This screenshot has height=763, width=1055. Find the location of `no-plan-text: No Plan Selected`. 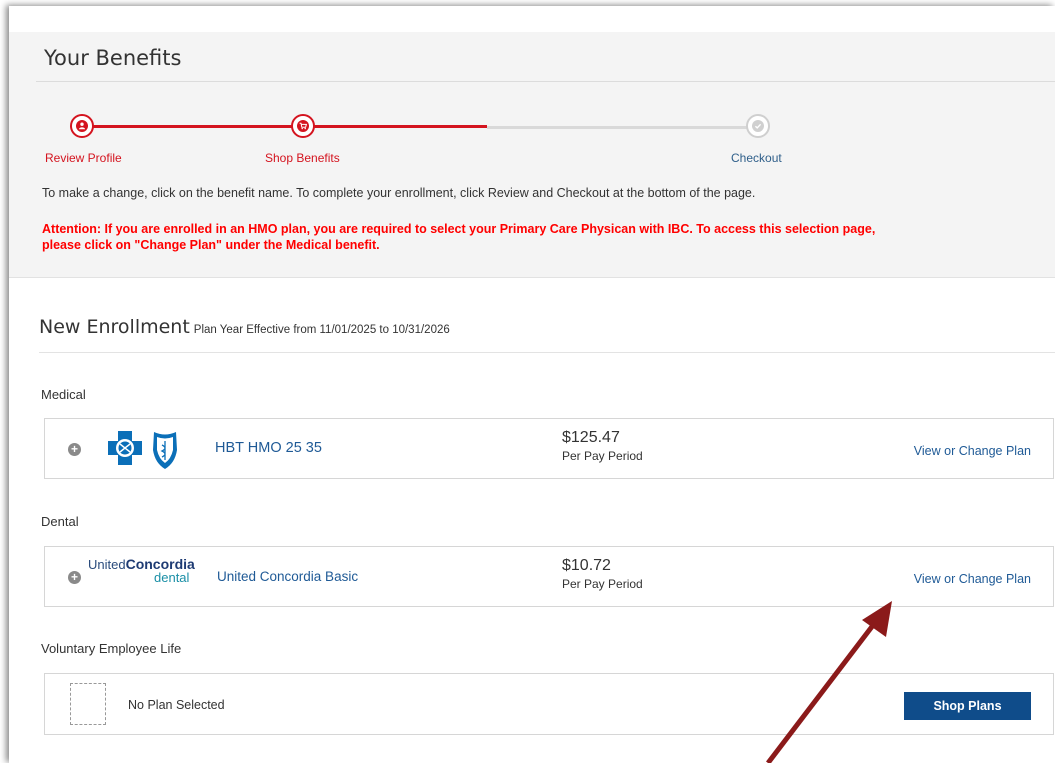

no-plan-text: No Plan Selected is located at coordinates (176, 705).